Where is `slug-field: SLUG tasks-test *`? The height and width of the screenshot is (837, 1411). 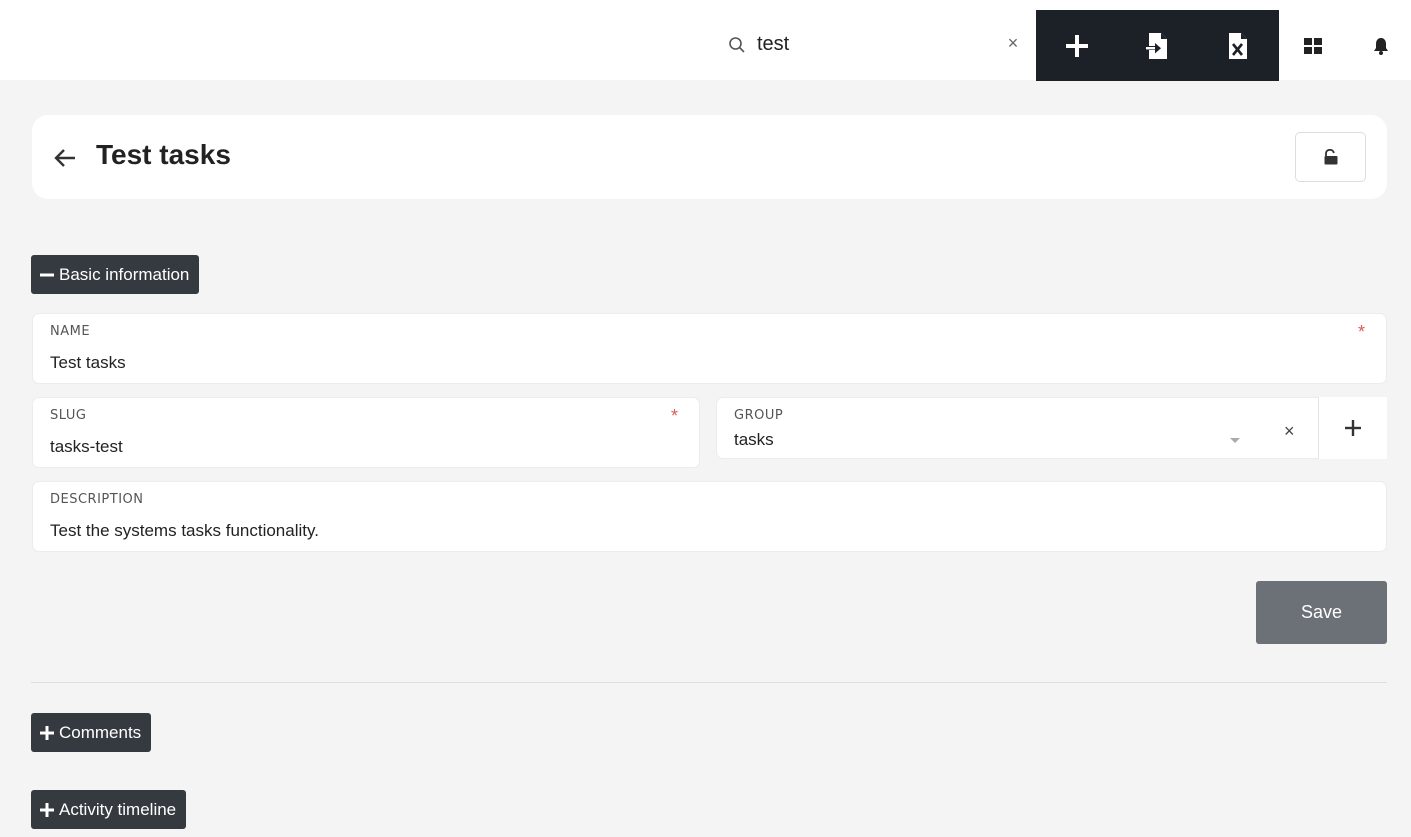 slug-field: SLUG tasks-test * is located at coordinates (366, 432).